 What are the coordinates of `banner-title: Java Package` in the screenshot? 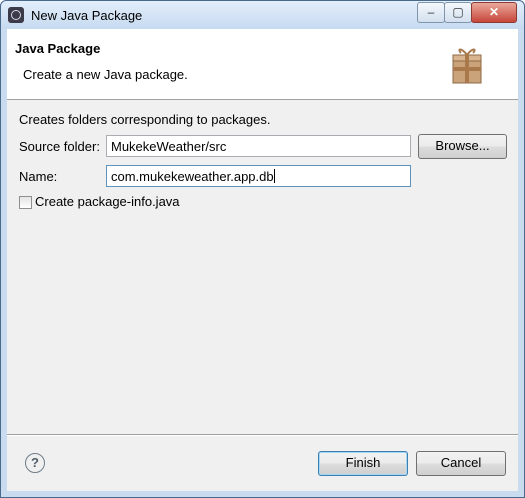 It's located at (58, 48).